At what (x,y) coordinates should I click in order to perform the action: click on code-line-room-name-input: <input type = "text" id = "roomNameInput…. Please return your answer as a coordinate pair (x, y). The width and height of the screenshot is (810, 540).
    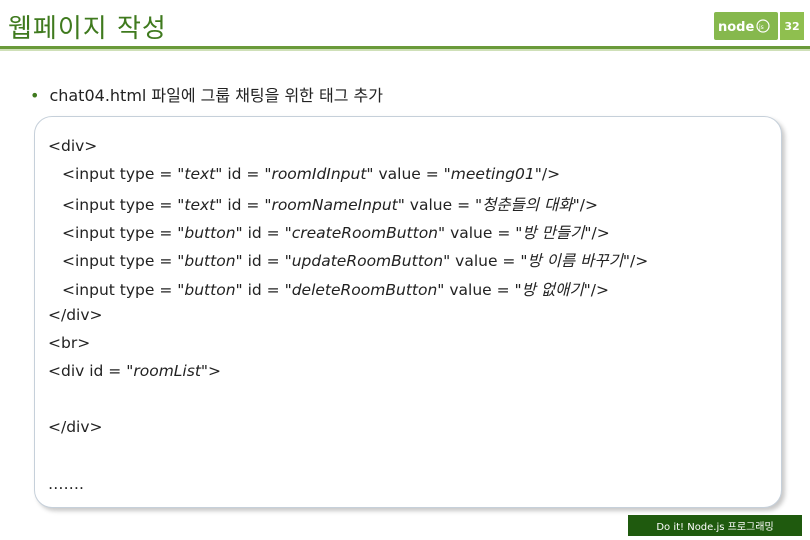
    Looking at the image, I should click on (330, 205).